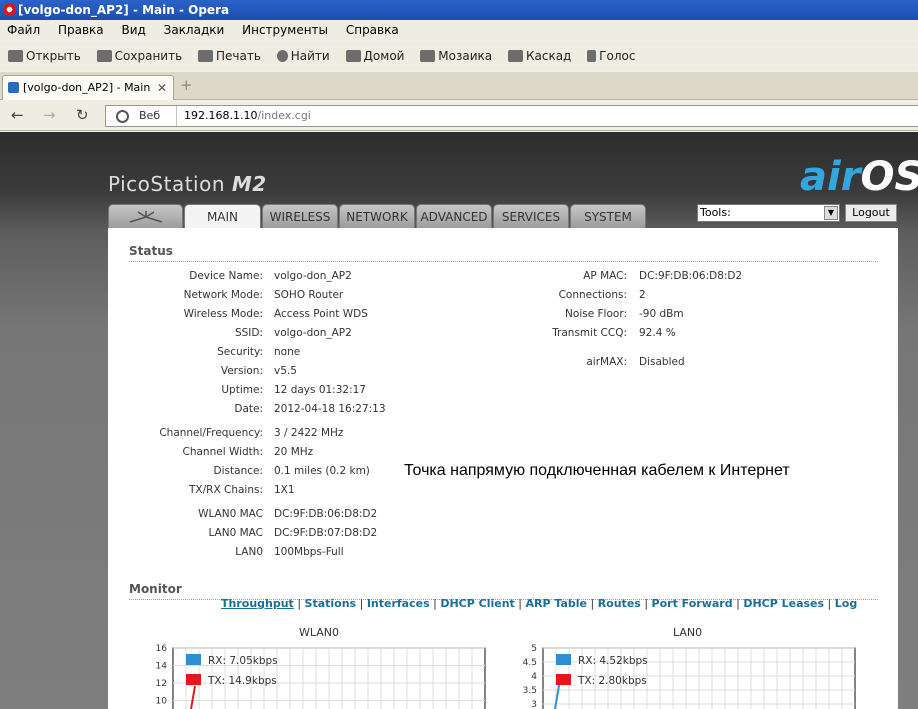 The height and width of the screenshot is (709, 918). I want to click on cascade-icon, so click(515, 56).